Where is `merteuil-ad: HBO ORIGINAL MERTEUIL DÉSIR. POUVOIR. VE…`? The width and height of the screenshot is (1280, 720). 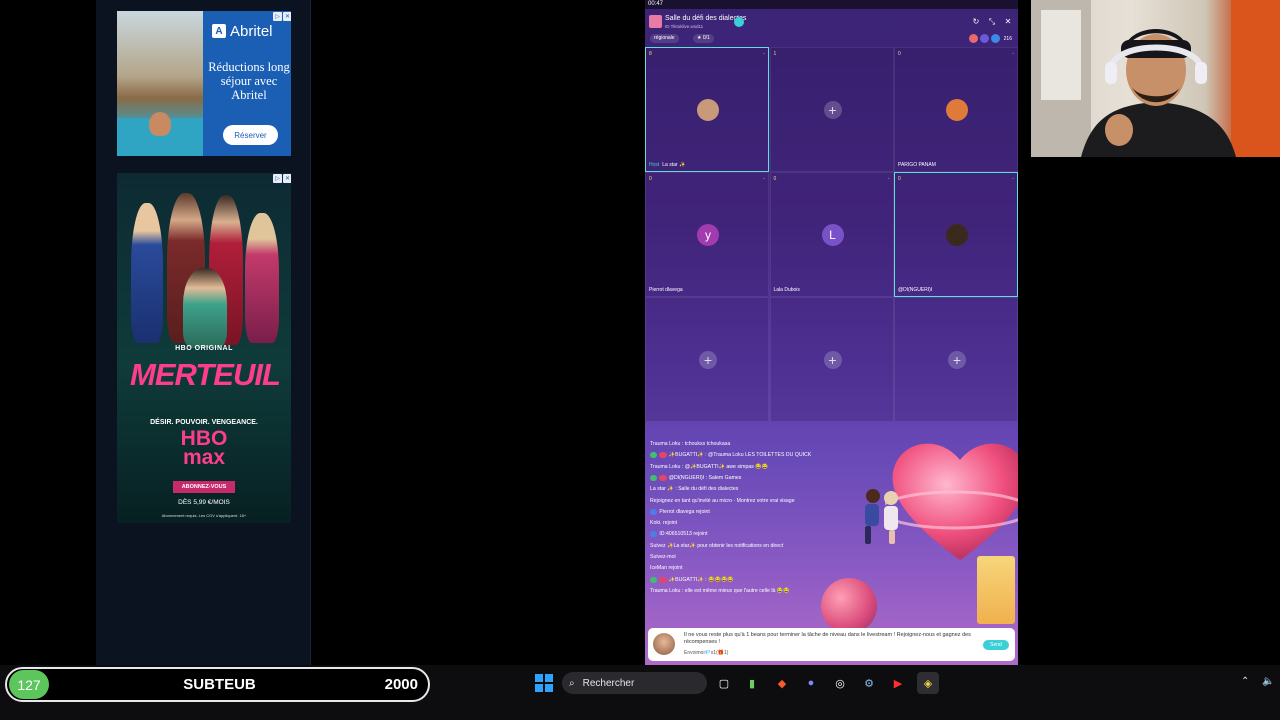
merteuil-ad: HBO ORIGINAL MERTEUIL DÉSIR. POUVOIR. VE… is located at coordinates (204, 348).